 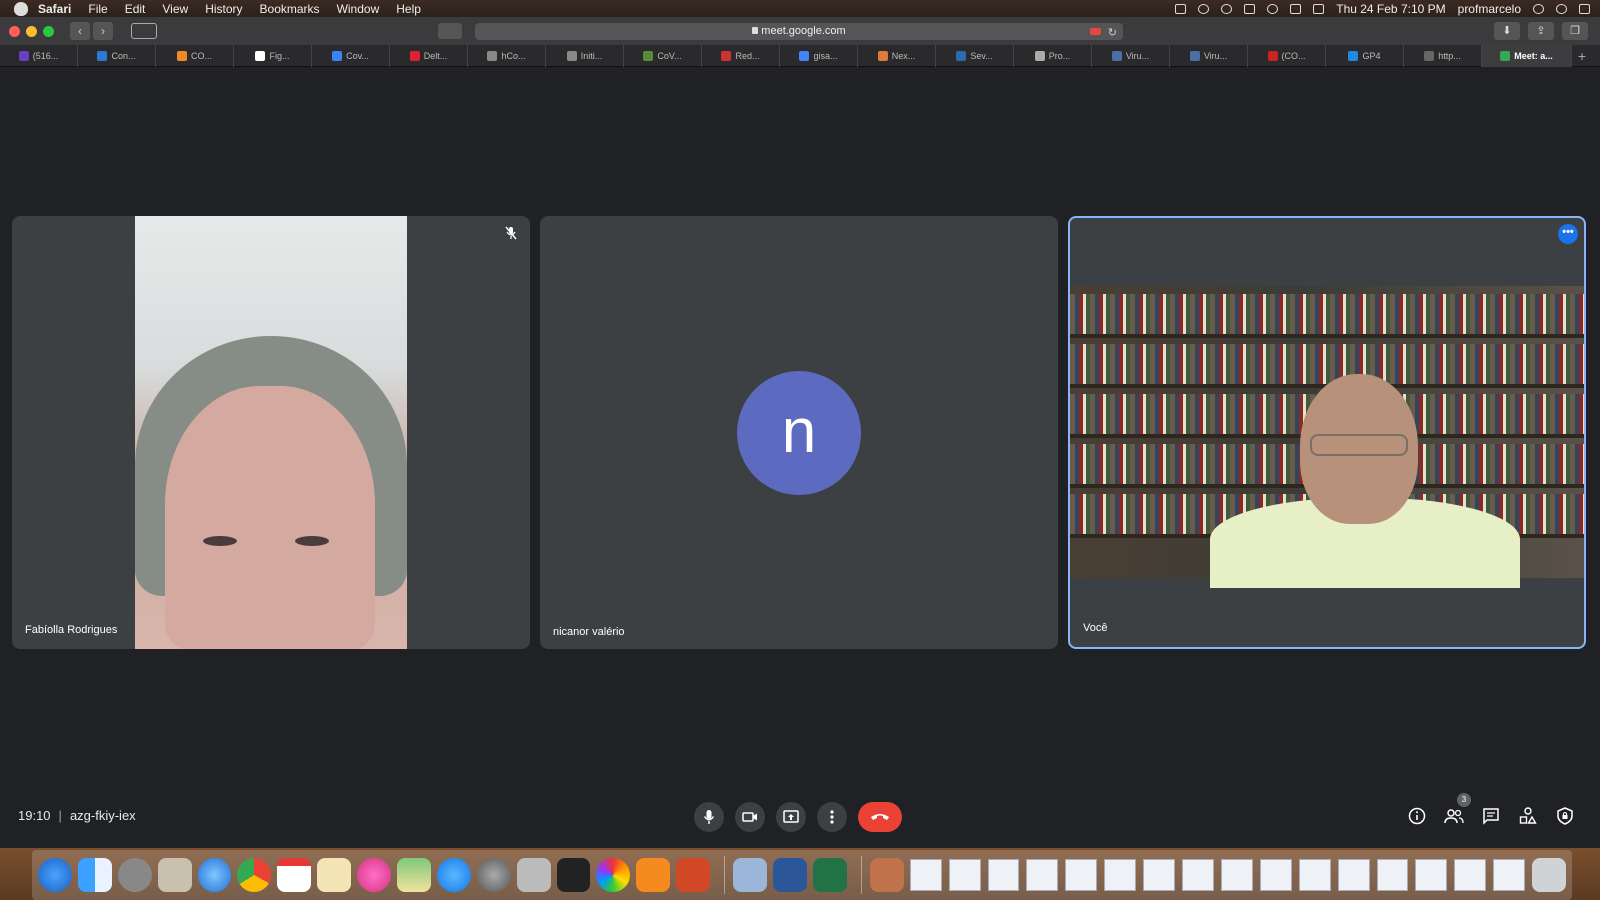 I want to click on control-center-icon, so click(x=1584, y=8).